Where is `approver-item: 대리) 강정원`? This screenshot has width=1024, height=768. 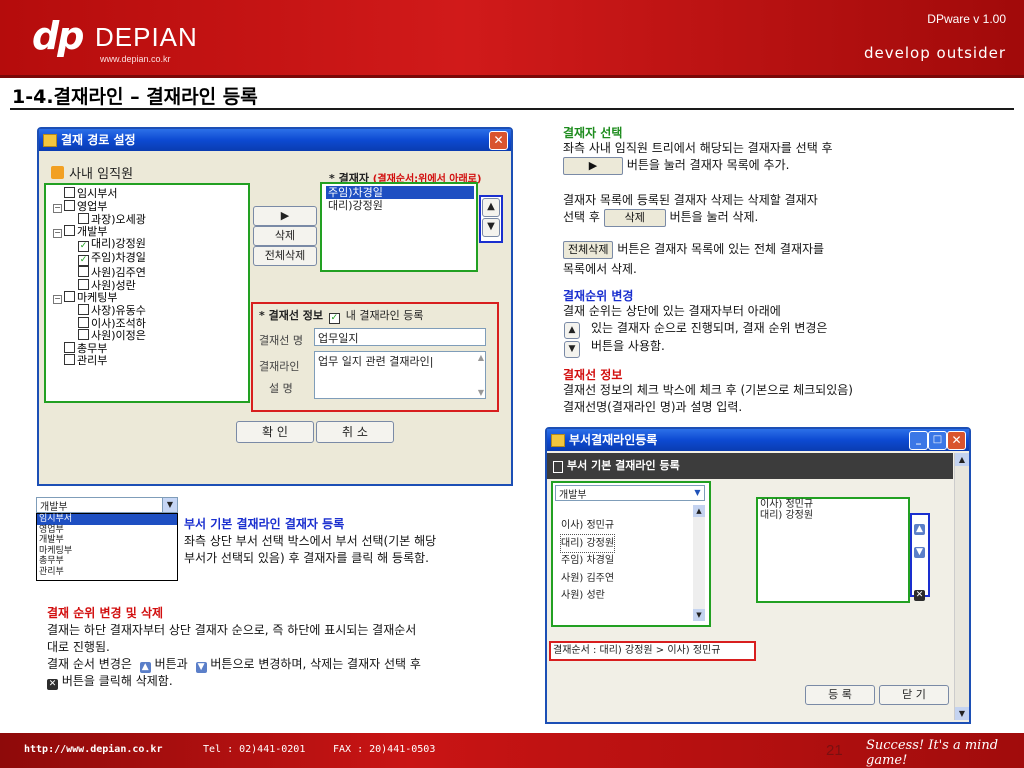 approver-item: 대리) 강정원 is located at coordinates (833, 515).